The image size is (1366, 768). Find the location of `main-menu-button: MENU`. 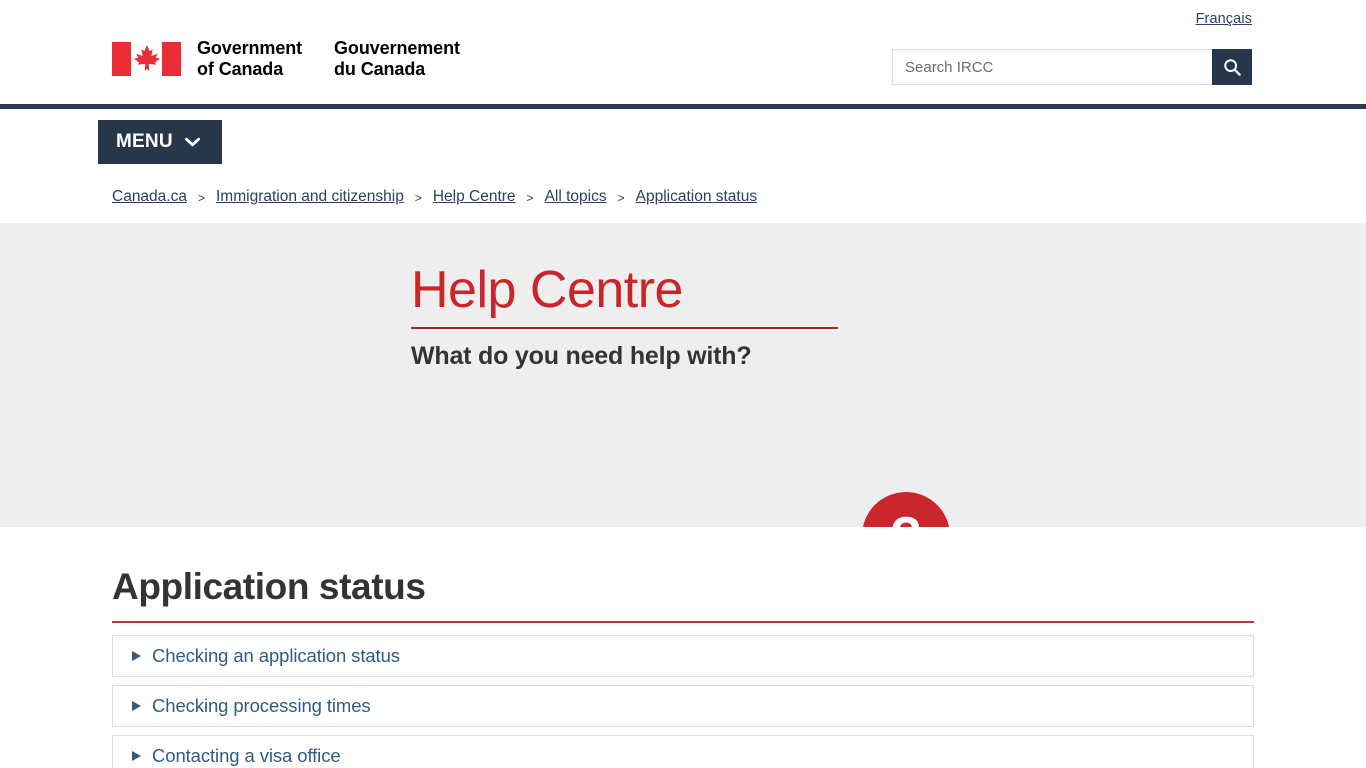

main-menu-button: MENU is located at coordinates (160, 142).